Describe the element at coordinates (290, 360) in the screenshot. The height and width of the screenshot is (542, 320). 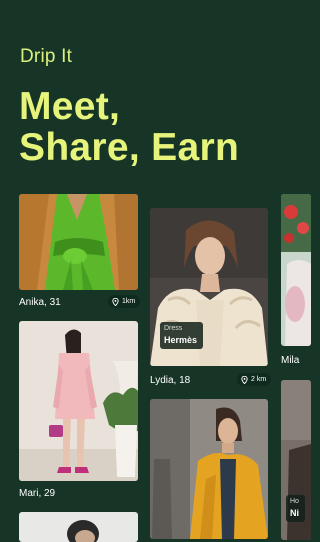
I see `card-name-mila: Mila` at that location.